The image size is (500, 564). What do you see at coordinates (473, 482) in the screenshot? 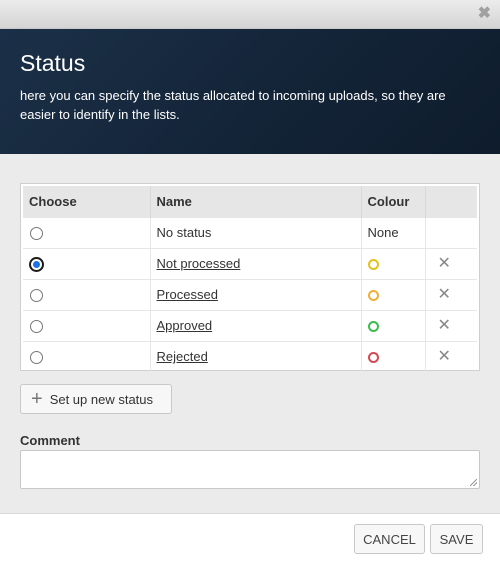
I see `resize-grip-icon` at bounding box center [473, 482].